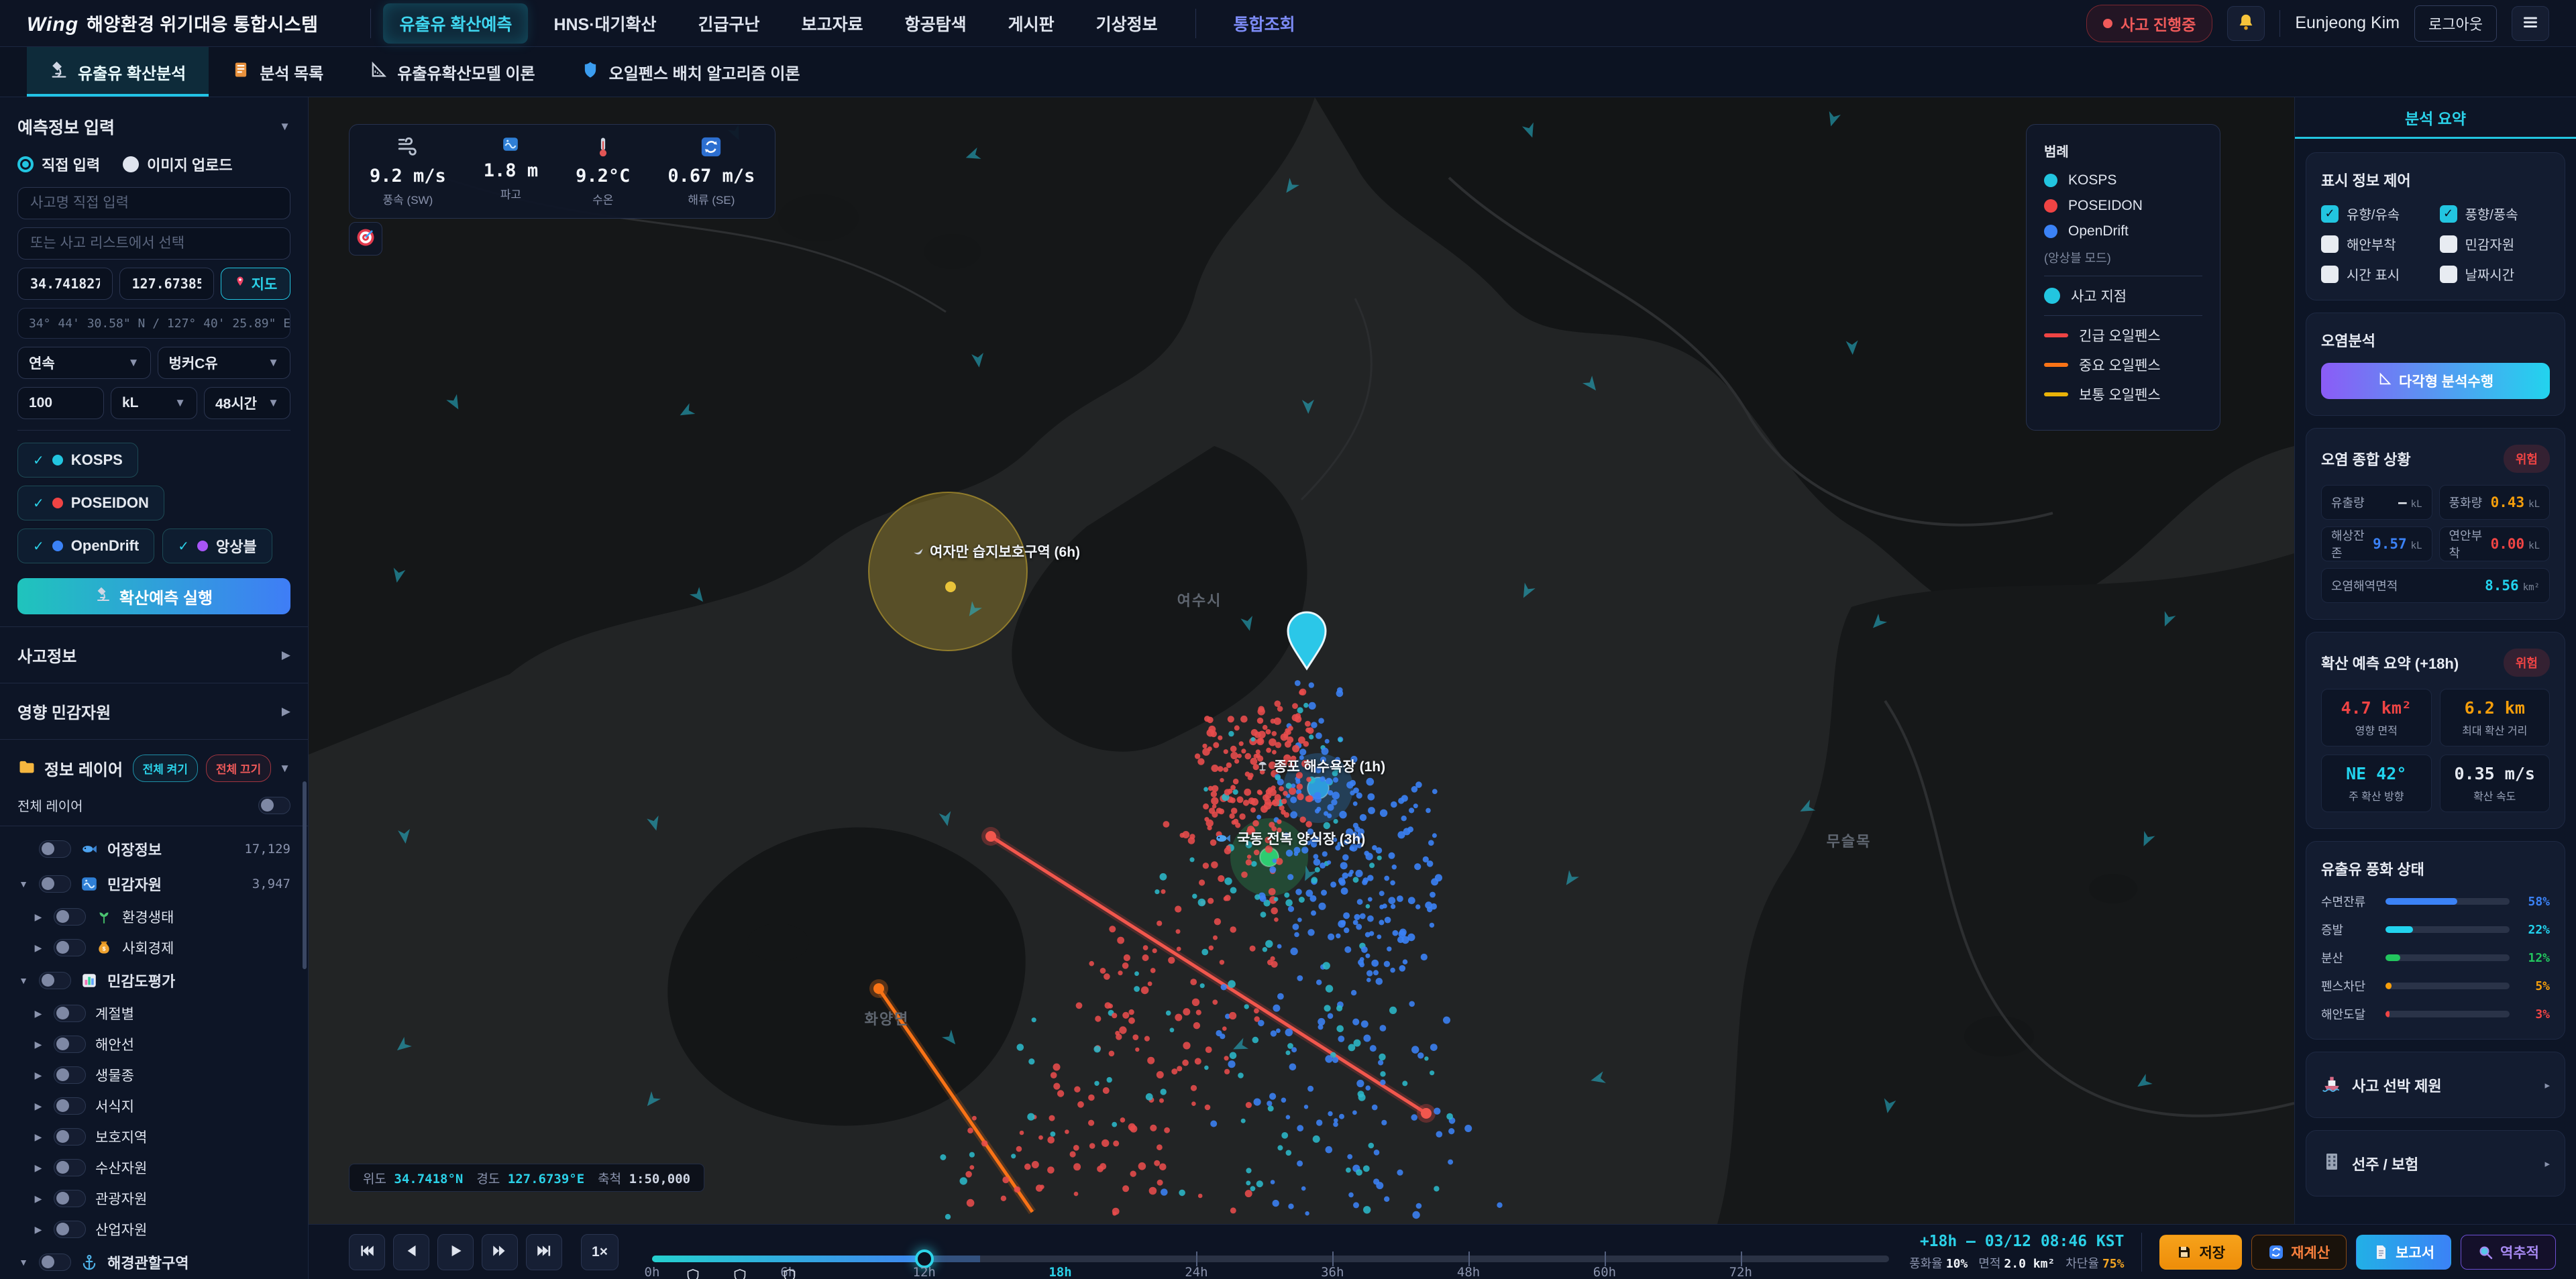  What do you see at coordinates (2435, 1085) in the screenshot?
I see `vessel-spec-section: 사고 선박 제원 ▸` at bounding box center [2435, 1085].